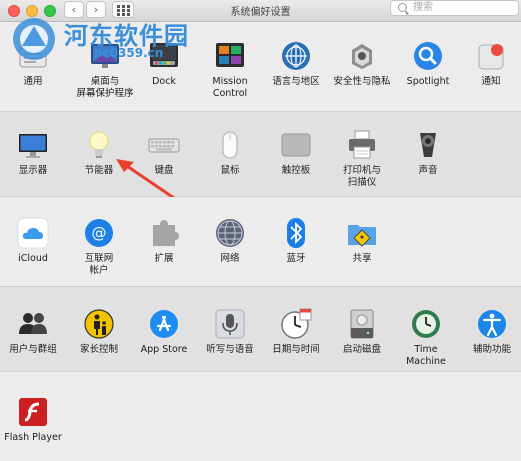  I want to click on pref-label: 蓝牙, so click(296, 258).